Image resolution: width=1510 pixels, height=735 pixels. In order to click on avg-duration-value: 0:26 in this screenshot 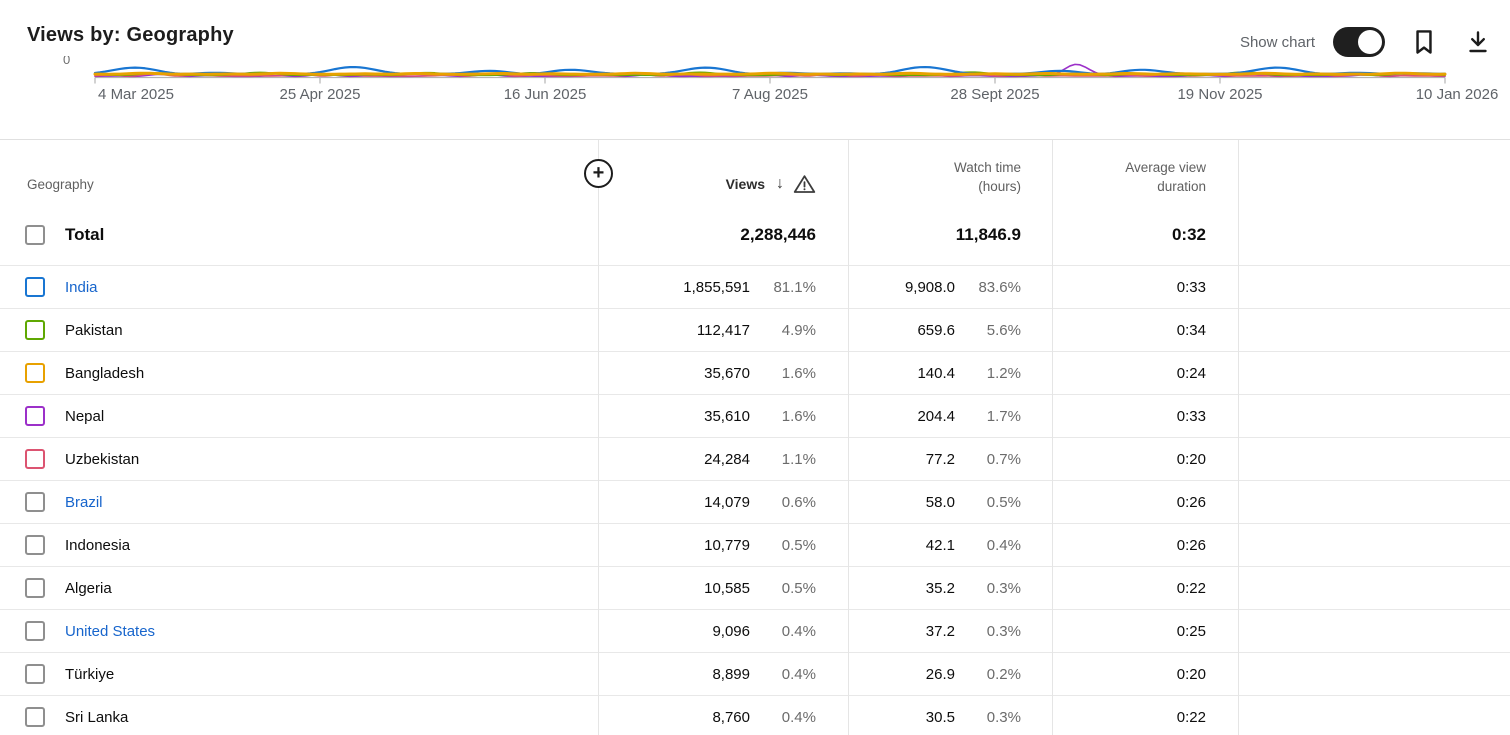, I will do `click(1191, 502)`.